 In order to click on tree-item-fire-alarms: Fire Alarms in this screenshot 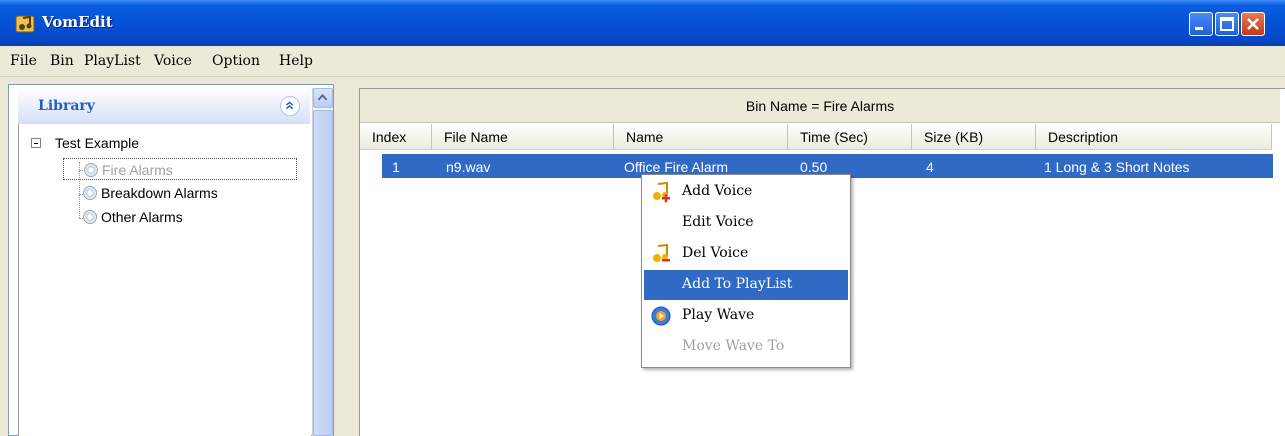, I will do `click(180, 169)`.